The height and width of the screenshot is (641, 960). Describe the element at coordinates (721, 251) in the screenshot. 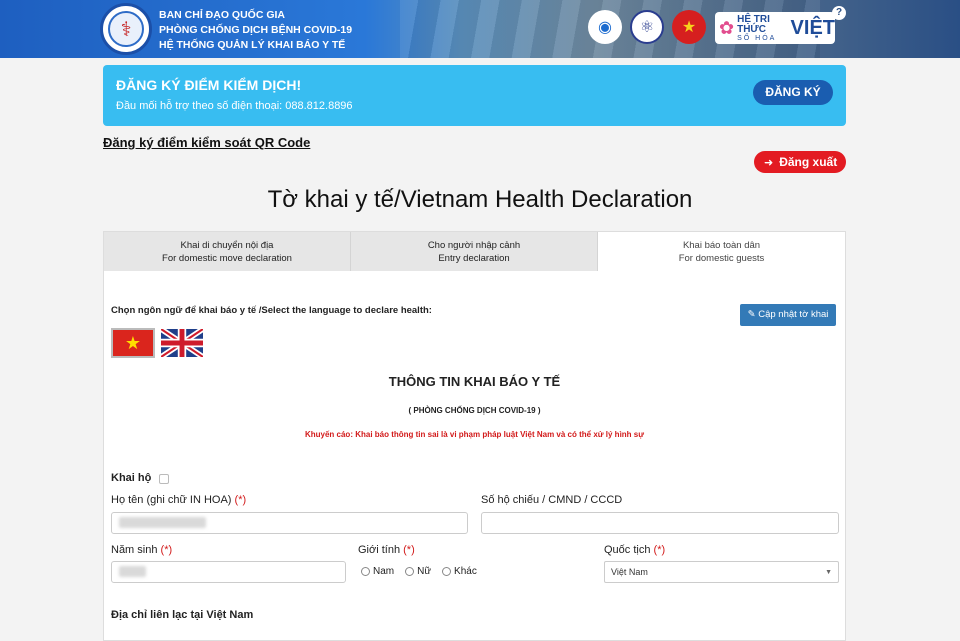

I see `tab-domestic-guests: Khai báo toàn dân For domestic guests` at that location.